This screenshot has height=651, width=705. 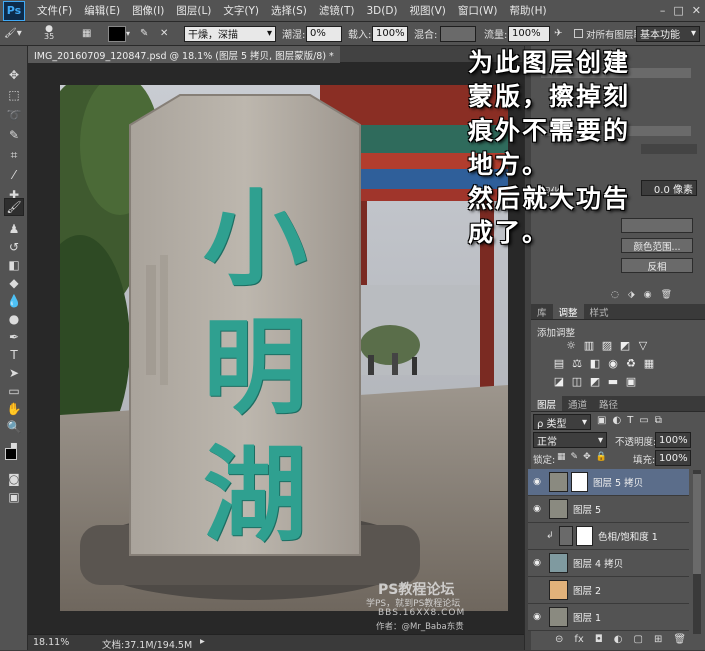 What do you see at coordinates (668, 33) in the screenshot?
I see `workspace-select: 基本功能 ▾` at bounding box center [668, 33].